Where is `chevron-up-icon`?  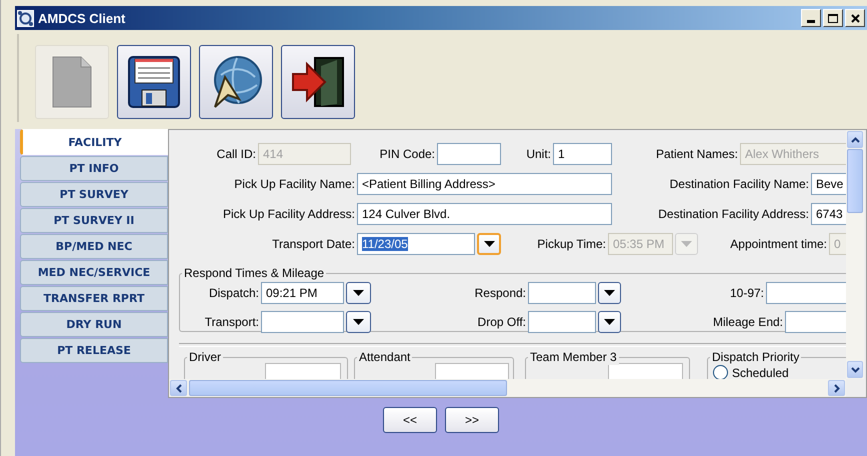
chevron-up-icon is located at coordinates (855, 139).